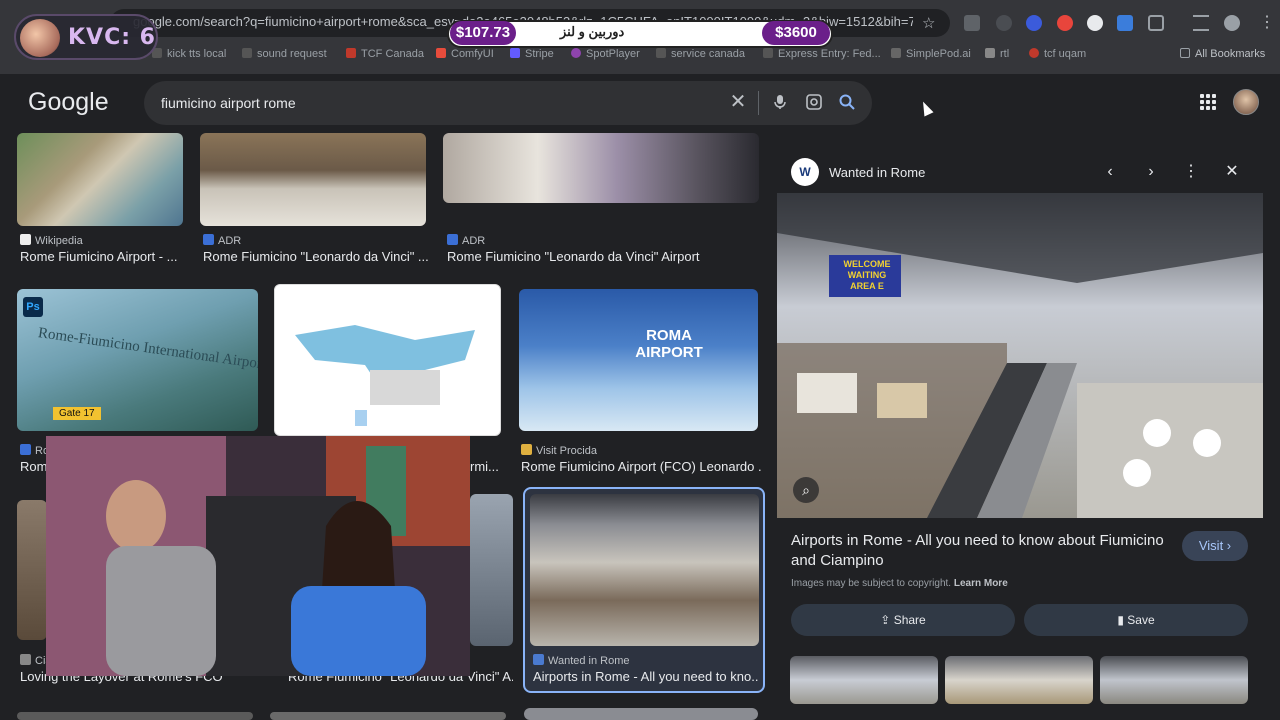  What do you see at coordinates (40, 38) in the screenshot?
I see `streamer-avatar` at bounding box center [40, 38].